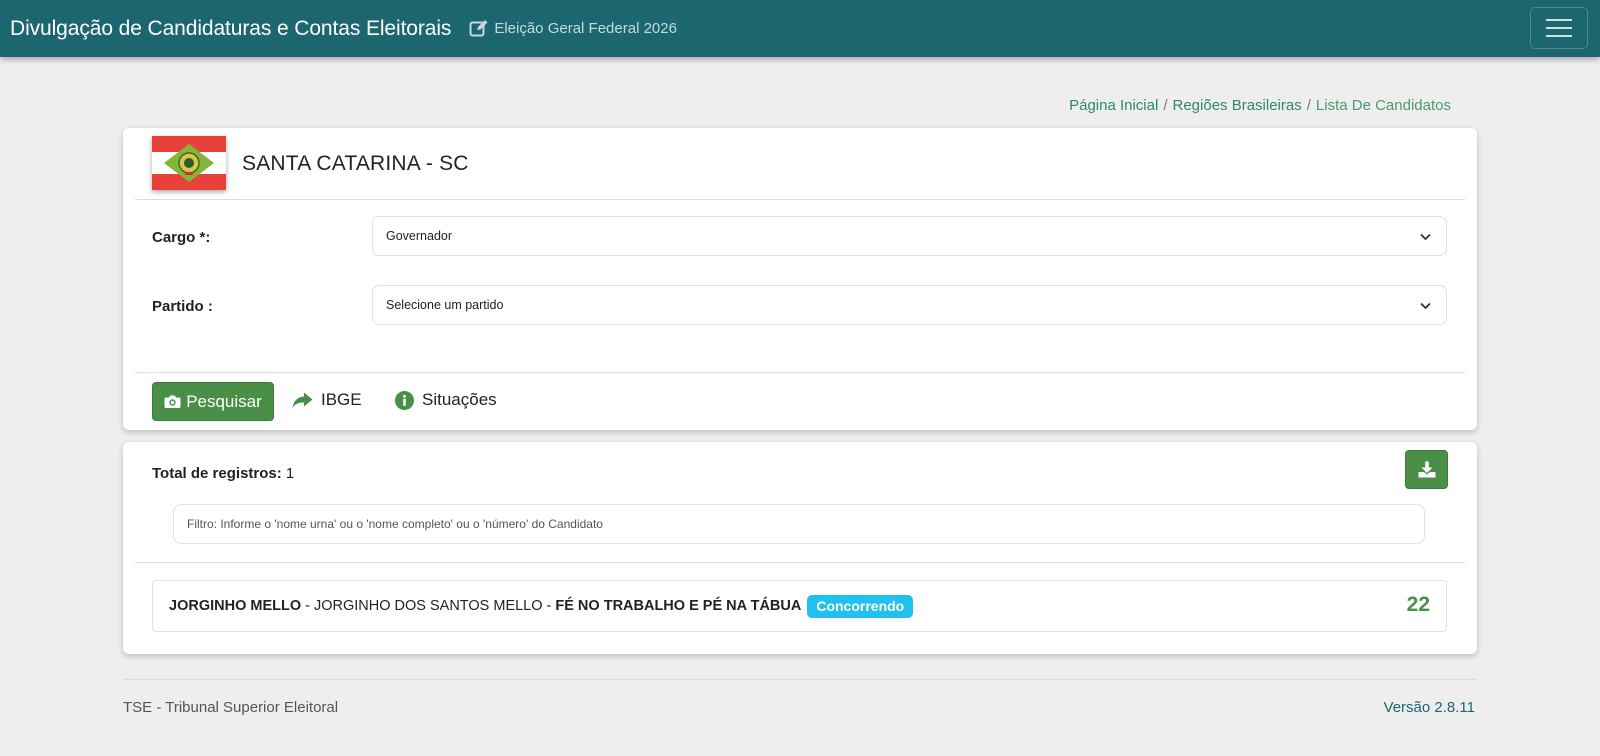  Describe the element at coordinates (182, 306) in the screenshot. I see `partido-label: Partido :` at that location.